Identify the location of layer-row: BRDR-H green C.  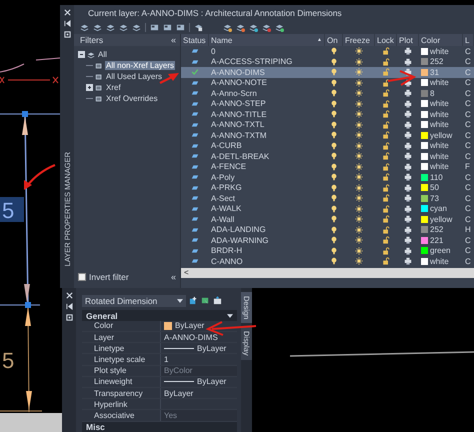
(327, 251).